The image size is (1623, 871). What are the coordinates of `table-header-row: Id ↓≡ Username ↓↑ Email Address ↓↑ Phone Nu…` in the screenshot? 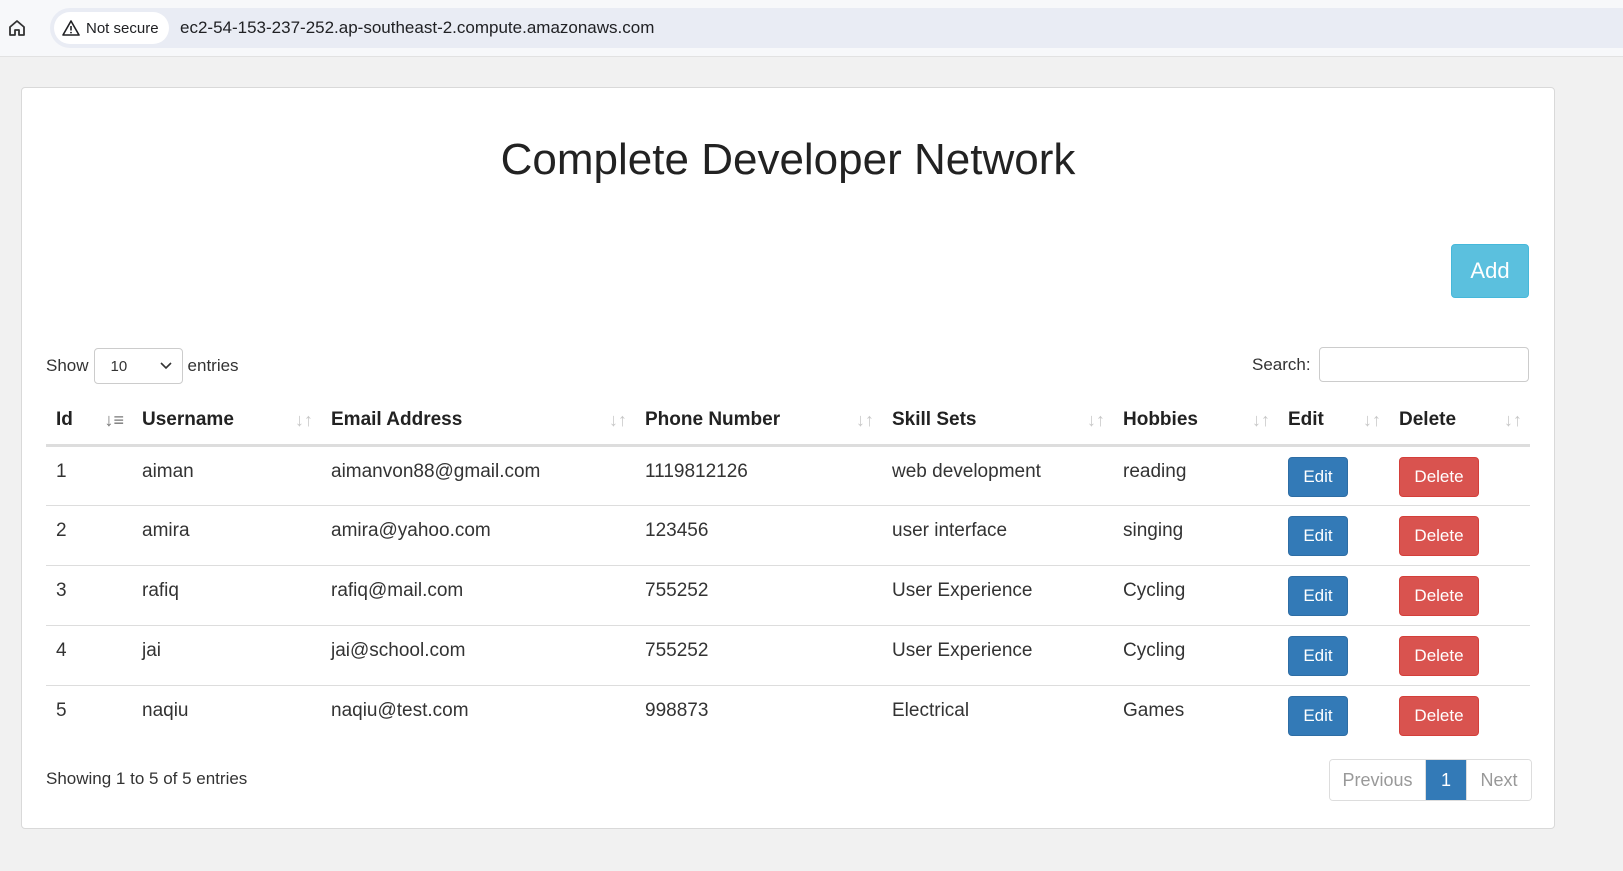 It's located at (788, 421).